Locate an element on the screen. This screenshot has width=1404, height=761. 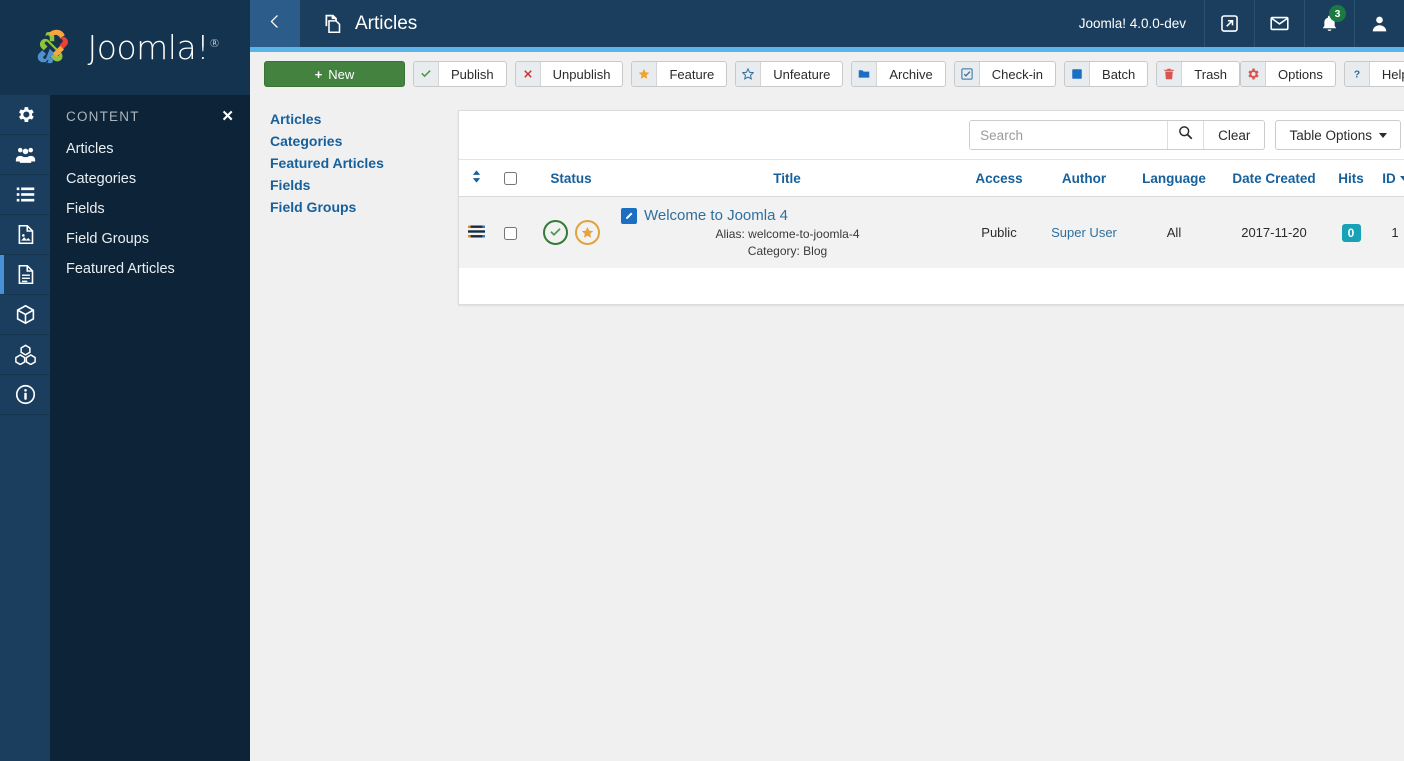
publish-button: Publish is located at coordinates (460, 74).